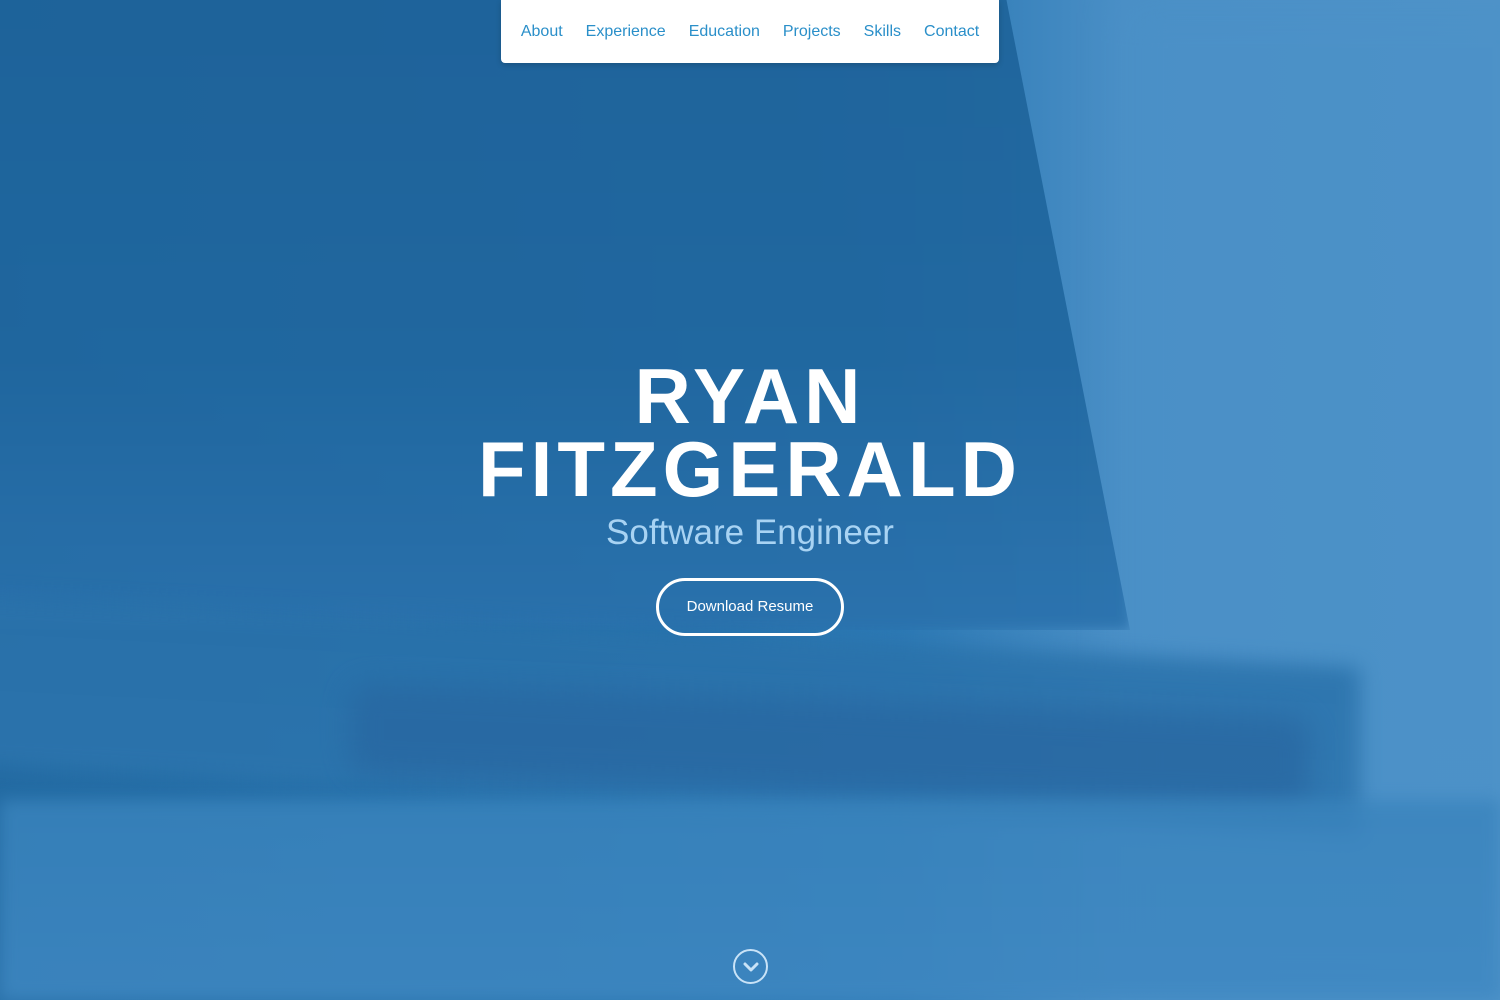 The width and height of the screenshot is (1500, 1000). I want to click on hero-name-first: RYAN, so click(750, 396).